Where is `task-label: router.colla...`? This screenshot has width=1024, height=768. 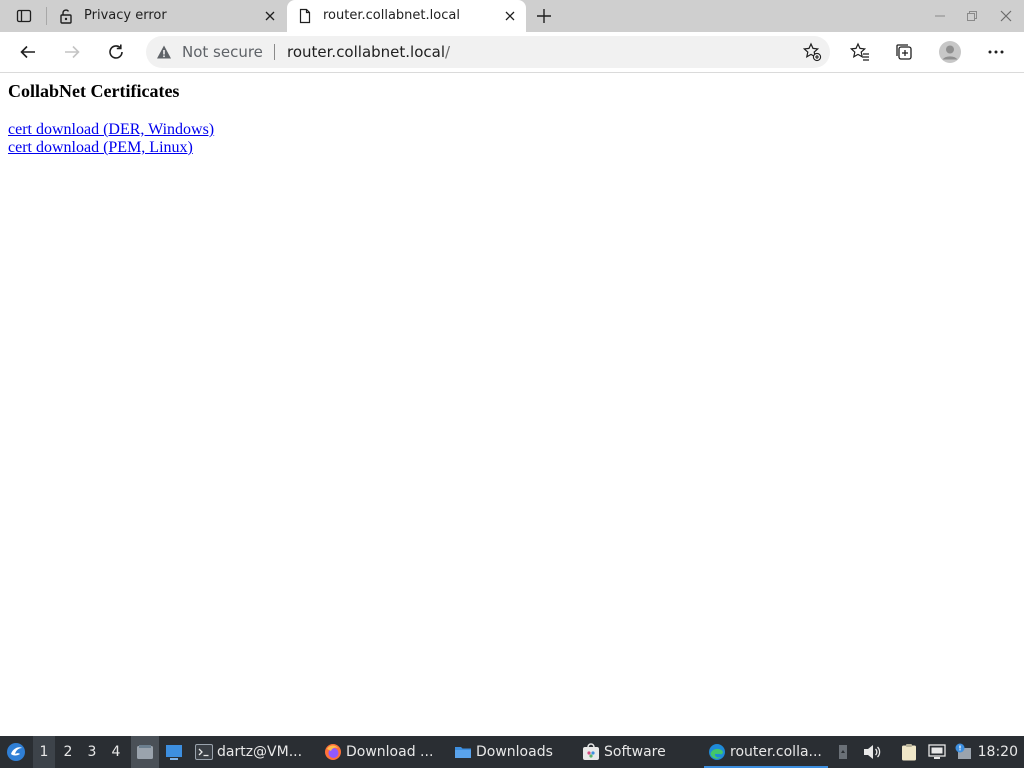
task-label: router.colla... is located at coordinates (776, 752).